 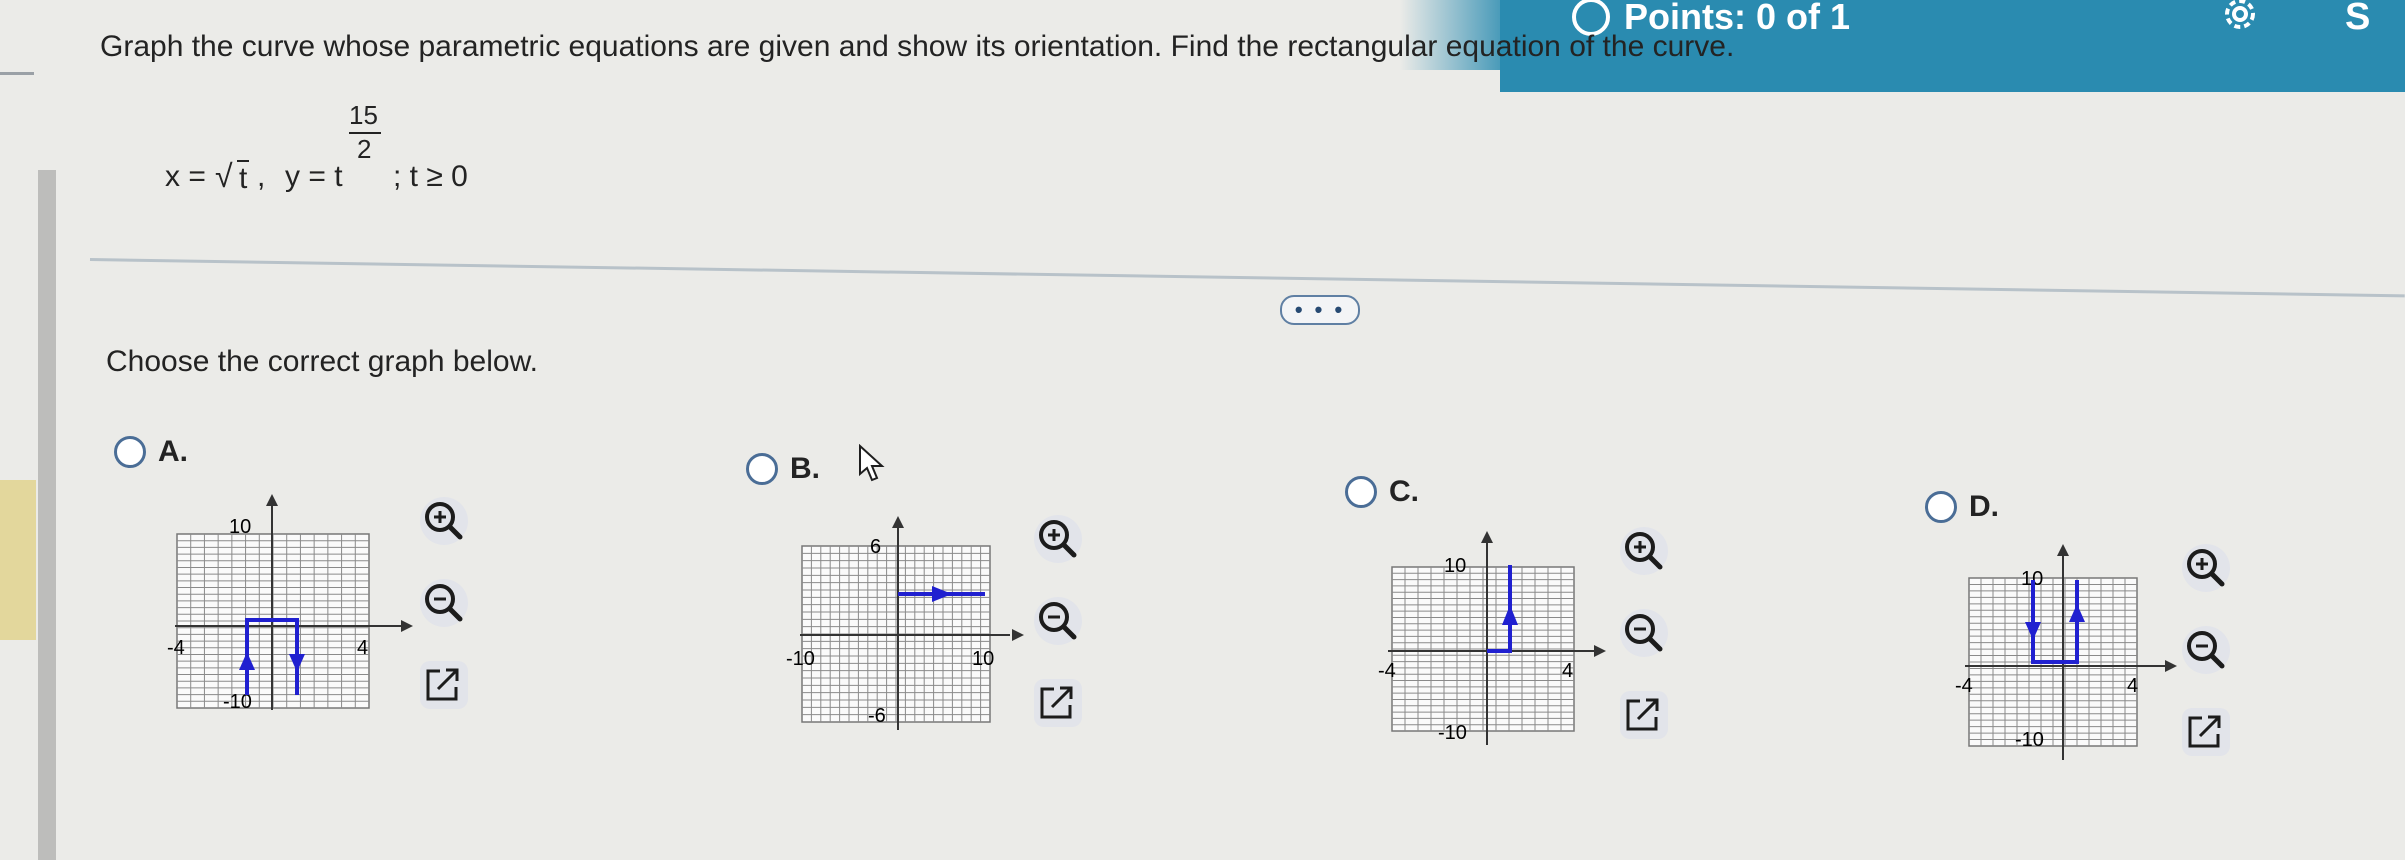 What do you see at coordinates (1962, 507) in the screenshot?
I see `option-d: D.` at bounding box center [1962, 507].